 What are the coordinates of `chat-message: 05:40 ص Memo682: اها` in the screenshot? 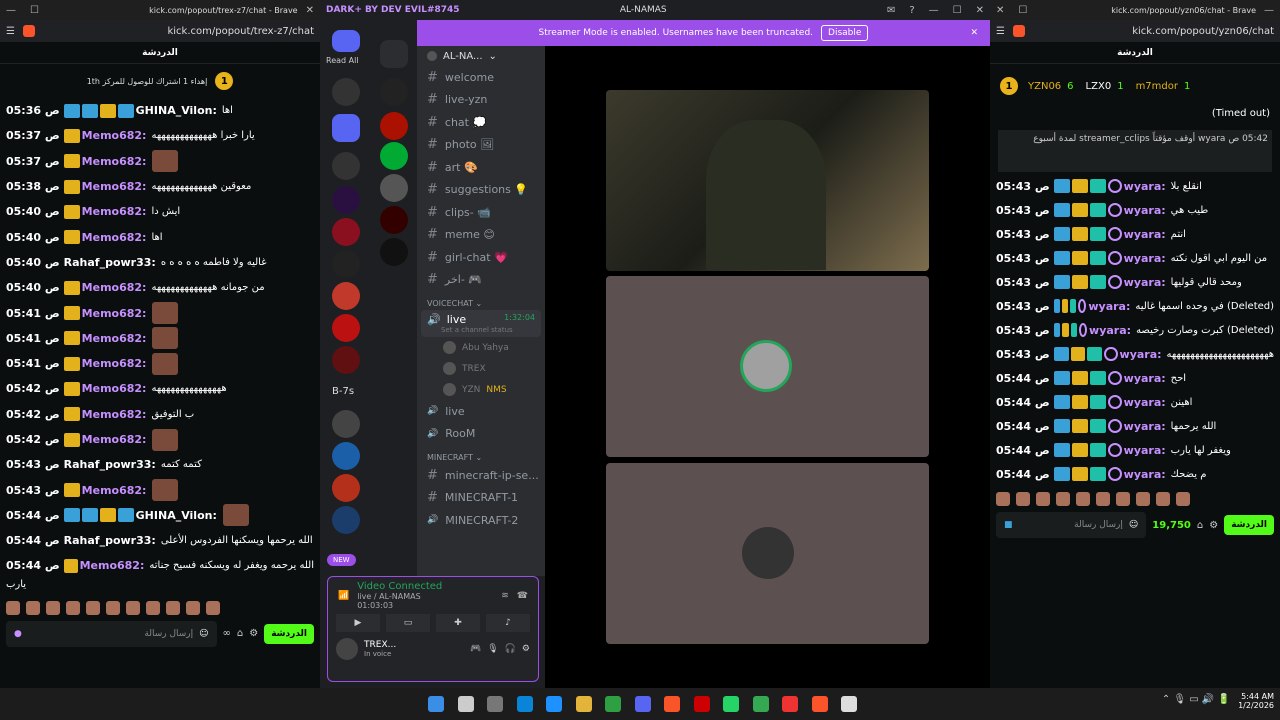 It's located at (160, 236).